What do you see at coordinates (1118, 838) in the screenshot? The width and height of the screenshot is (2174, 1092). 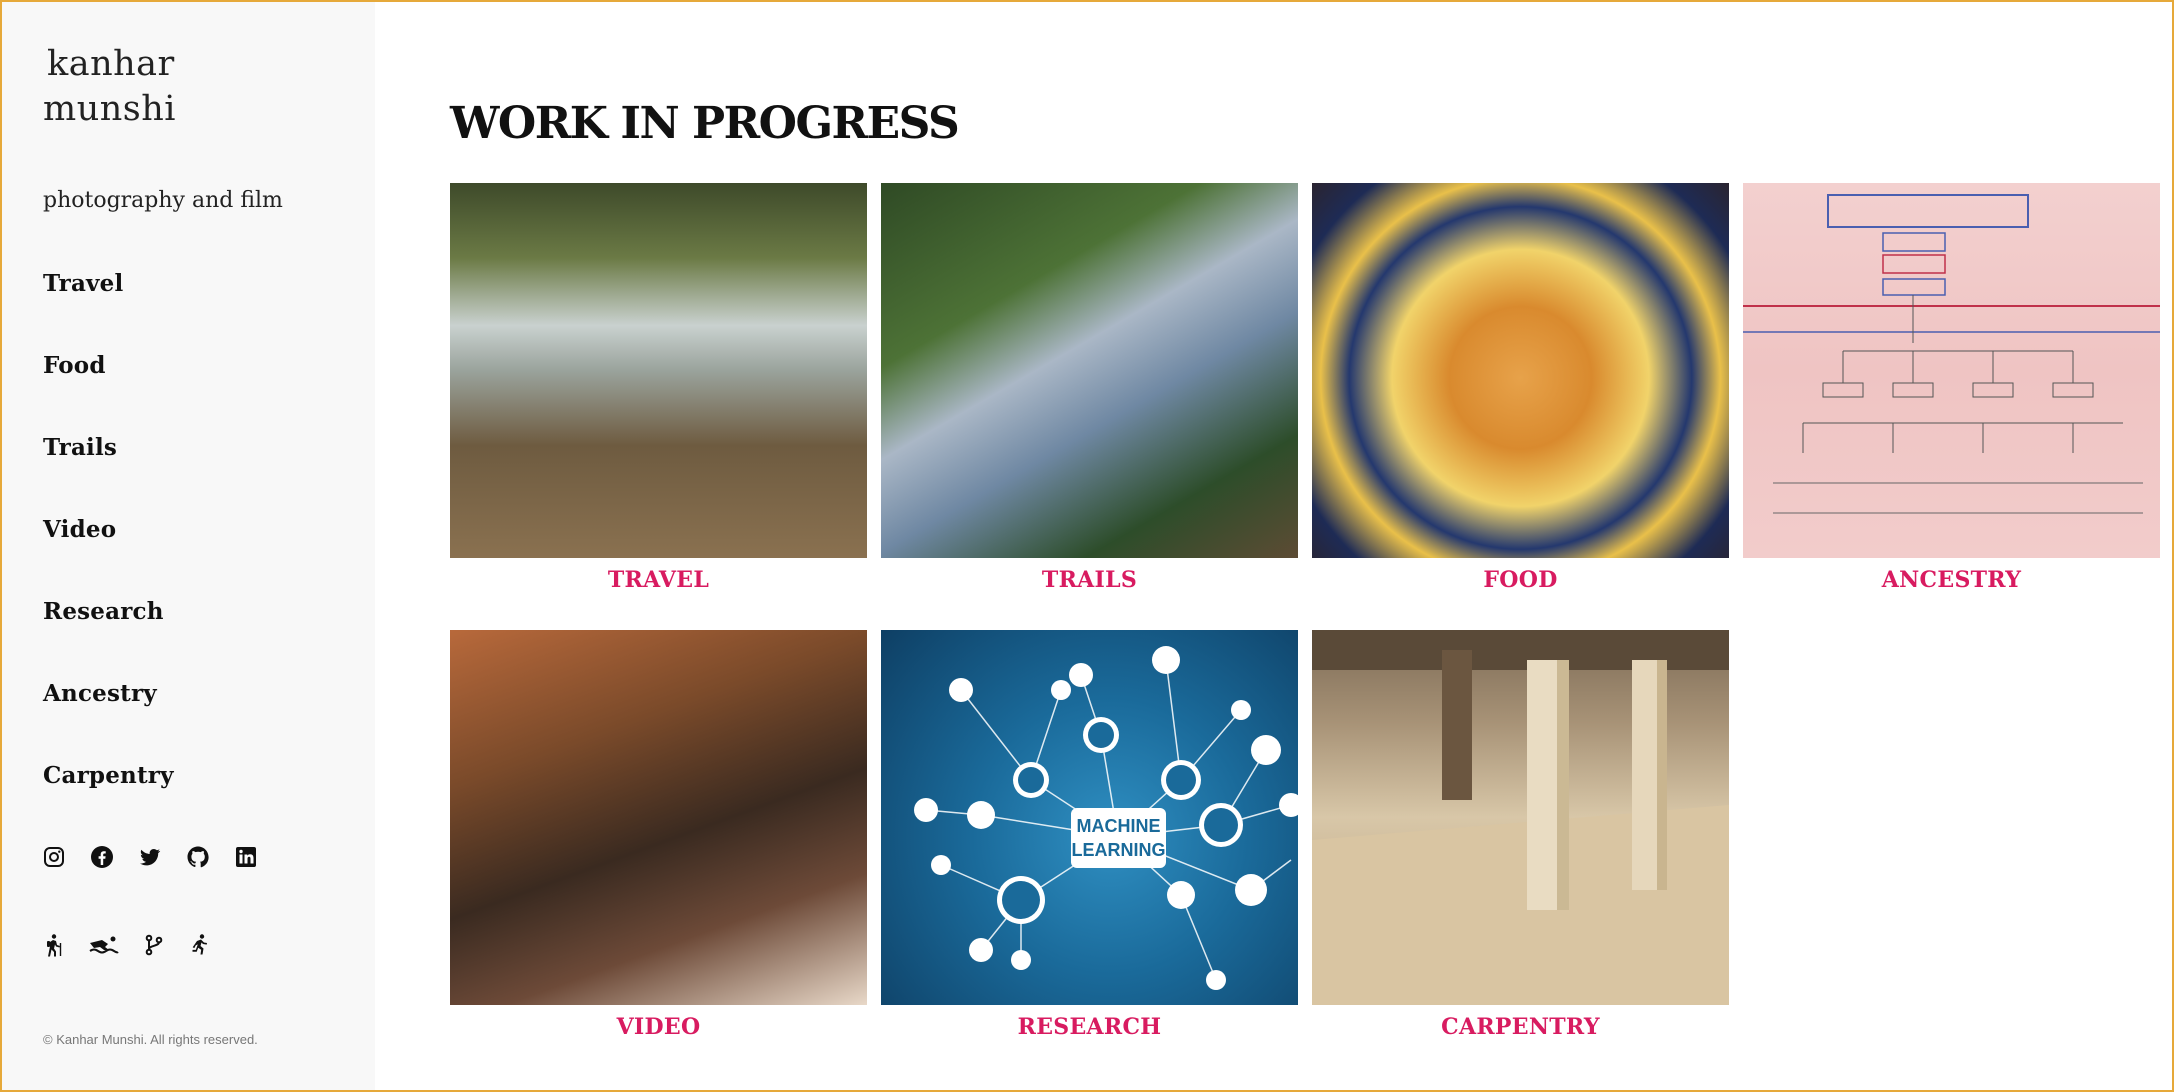 I see `machine-learning-badge: MACHINE LEARNING` at bounding box center [1118, 838].